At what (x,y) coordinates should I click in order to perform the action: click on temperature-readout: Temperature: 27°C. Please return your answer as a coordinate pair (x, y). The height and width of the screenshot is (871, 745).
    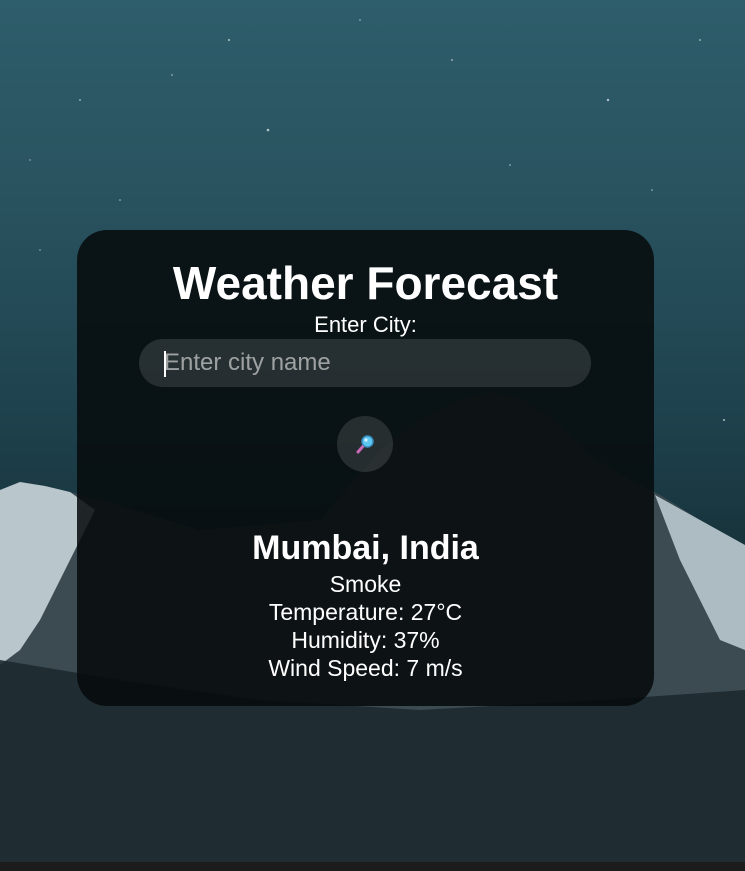
    Looking at the image, I should click on (365, 612).